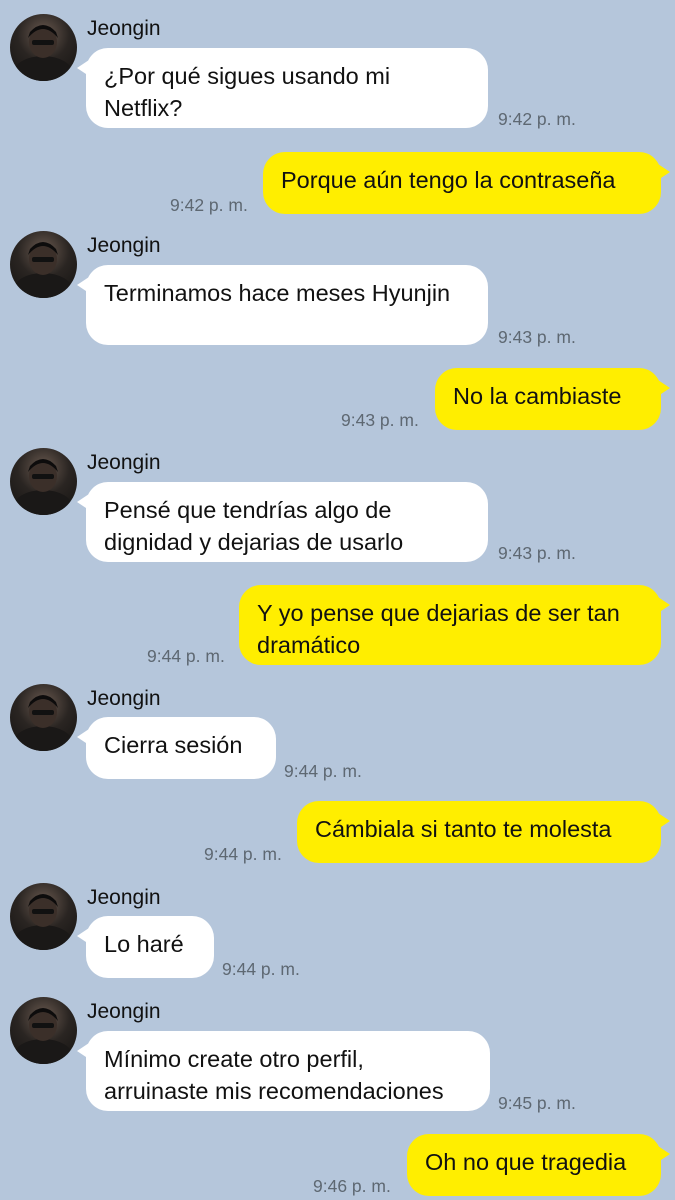  I want to click on message-text: Cámbiala si tanto te molesta, so click(463, 829).